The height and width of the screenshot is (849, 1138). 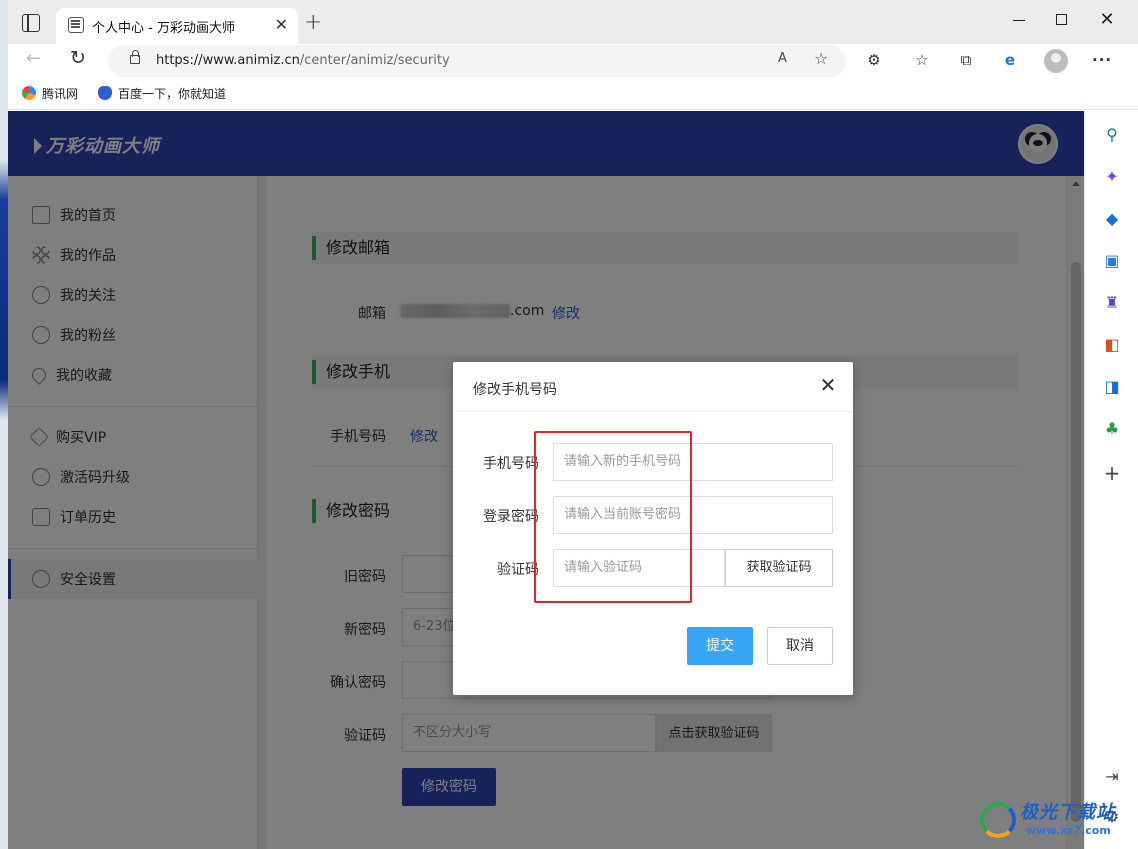 I want to click on tencent-icon, so click(x=29, y=93).